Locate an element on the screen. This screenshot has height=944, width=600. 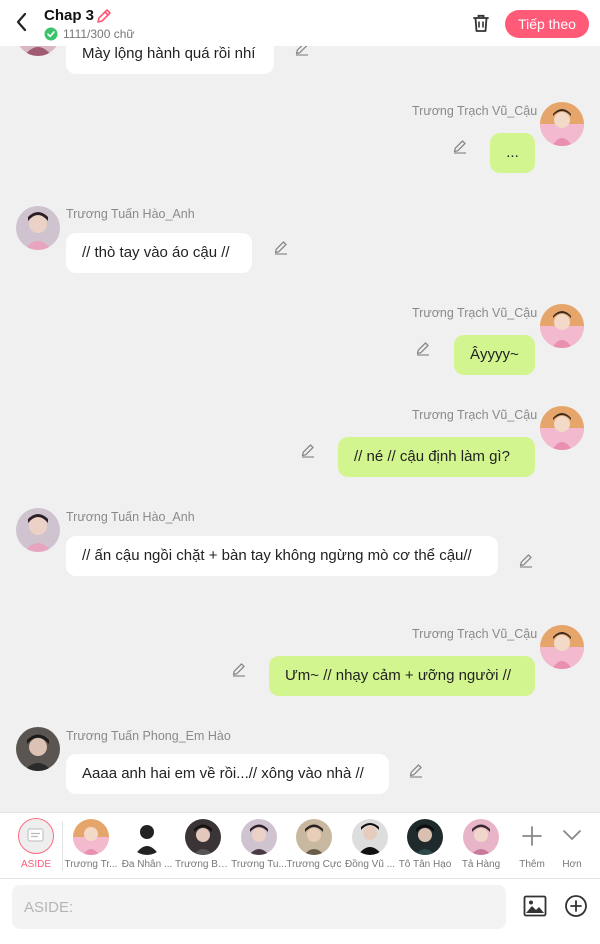
message-bubble: Ưm~ // nhạy cảm + ưỡng người // is located at coordinates (402, 676).